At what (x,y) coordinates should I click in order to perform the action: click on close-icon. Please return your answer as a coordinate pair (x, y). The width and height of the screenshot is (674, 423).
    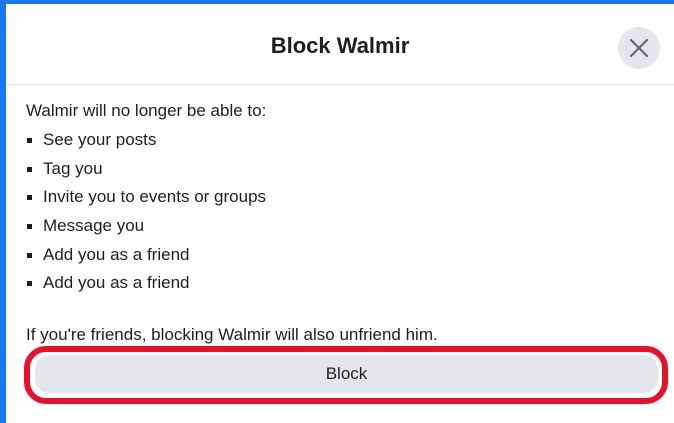
    Looking at the image, I should click on (639, 48).